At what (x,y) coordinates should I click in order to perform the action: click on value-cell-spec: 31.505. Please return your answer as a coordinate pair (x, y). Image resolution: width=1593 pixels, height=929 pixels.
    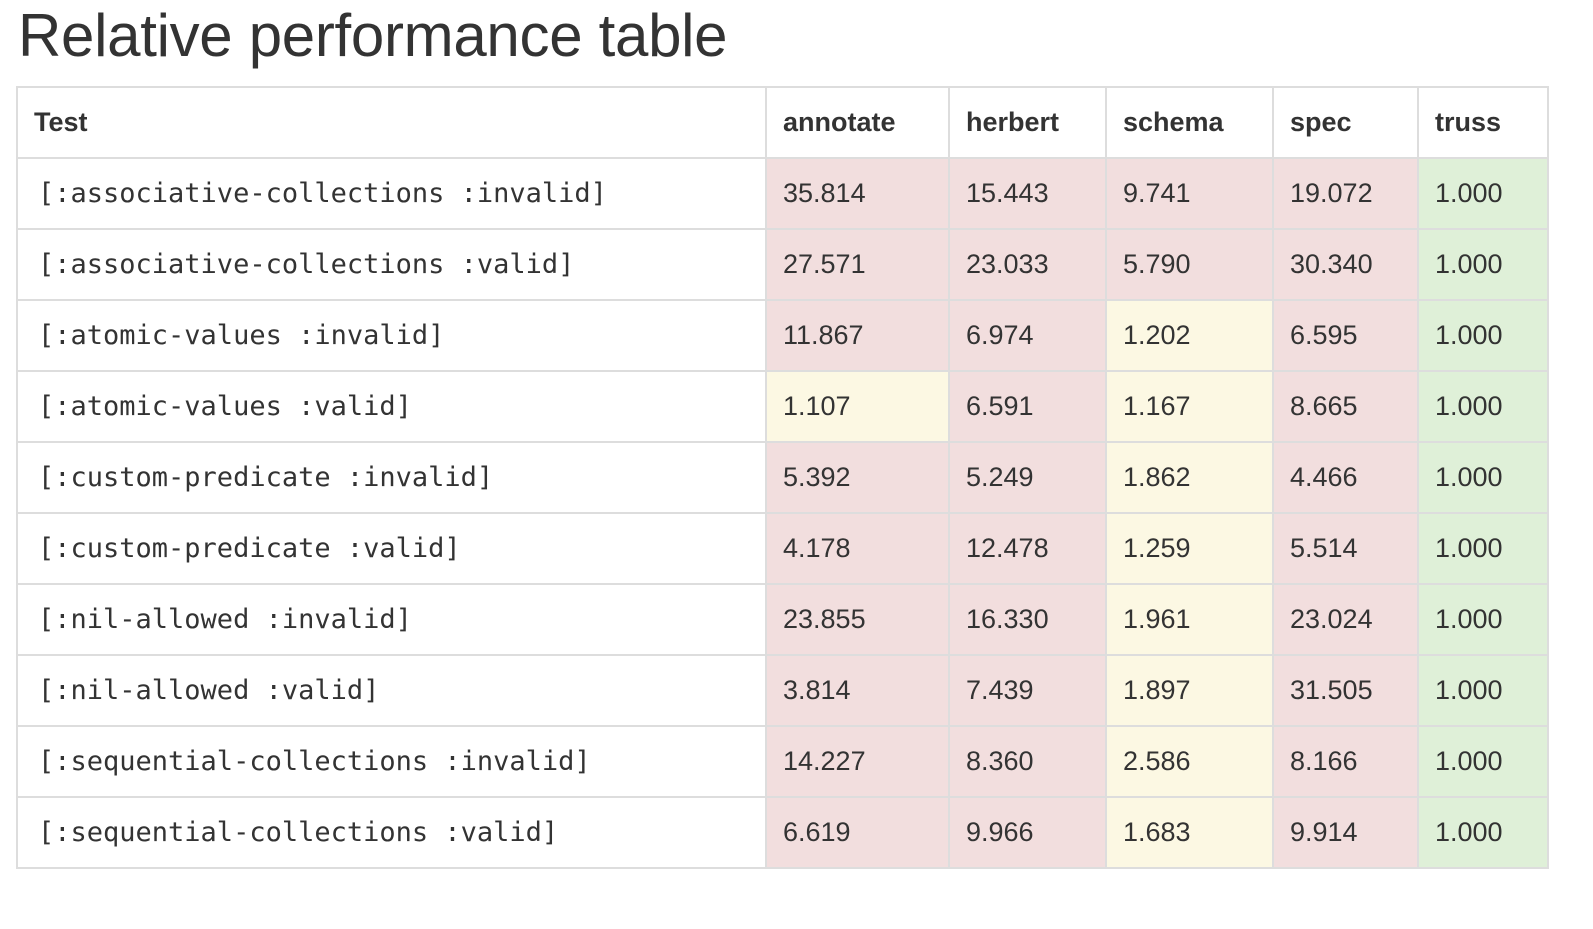
    Looking at the image, I should click on (1345, 690).